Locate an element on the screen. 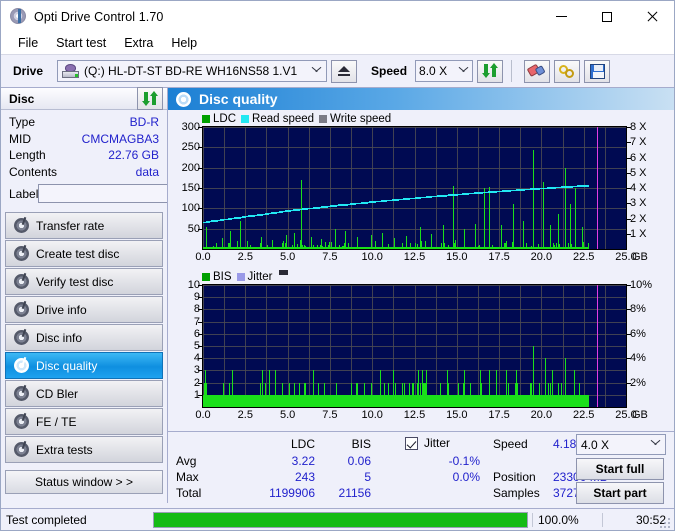 The width and height of the screenshot is (675, 531). disc-info-row-type: Type BD-R is located at coordinates (84, 122).